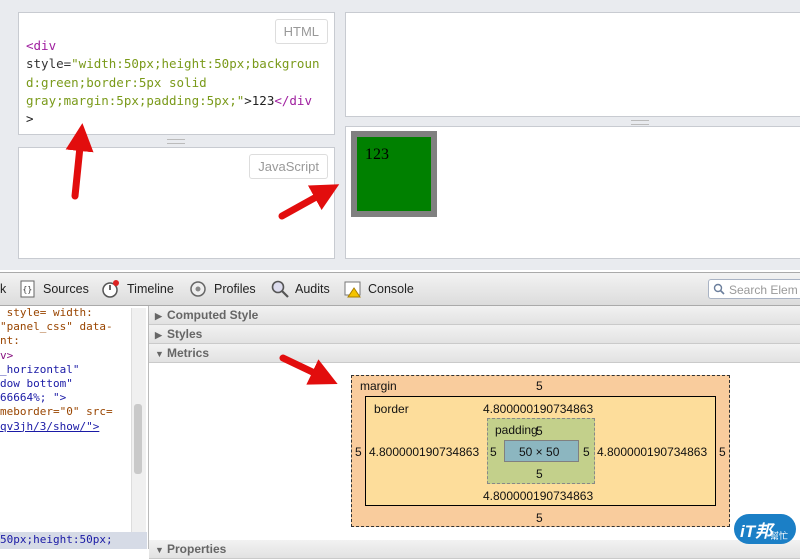 This screenshot has height=559, width=800. What do you see at coordinates (756, 531) in the screenshot?
I see `logo-text: iT邦` at bounding box center [756, 531].